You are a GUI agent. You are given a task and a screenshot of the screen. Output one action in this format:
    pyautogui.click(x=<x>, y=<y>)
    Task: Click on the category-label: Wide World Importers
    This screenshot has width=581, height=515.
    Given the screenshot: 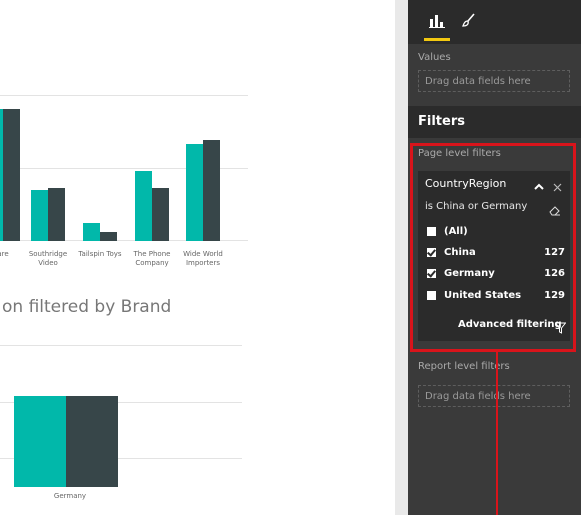 What is the action you would take?
    pyautogui.click(x=203, y=258)
    